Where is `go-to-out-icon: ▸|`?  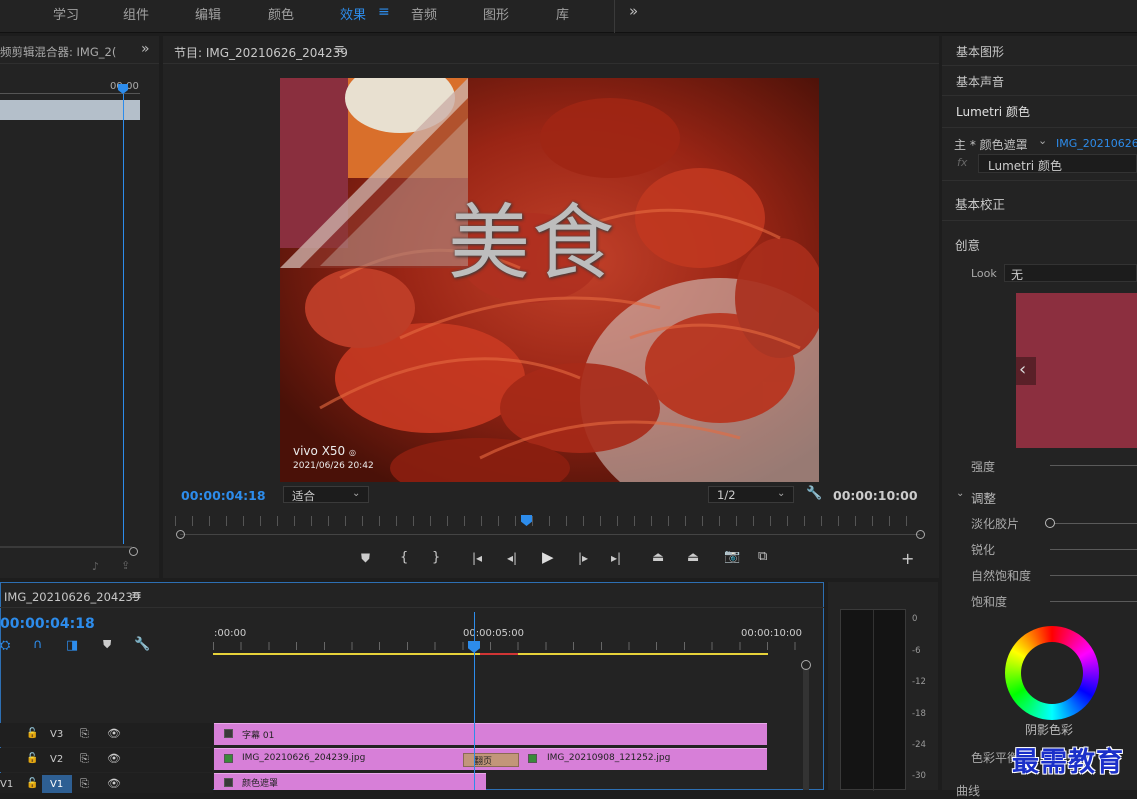 go-to-out-icon: ▸| is located at coordinates (616, 558).